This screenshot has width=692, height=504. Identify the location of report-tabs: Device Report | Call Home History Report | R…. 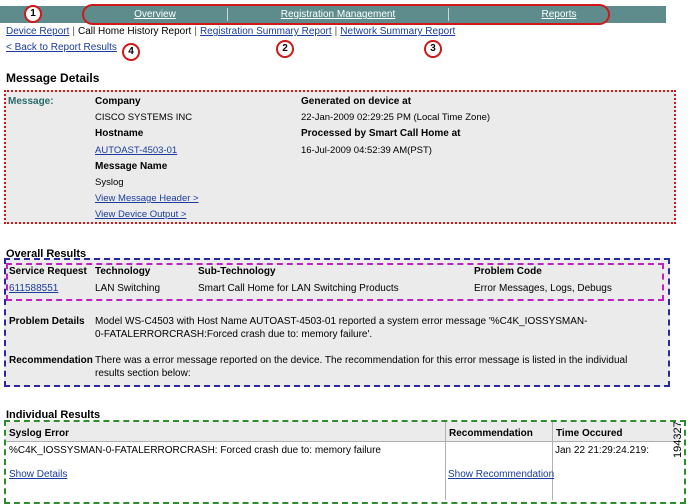
(230, 31).